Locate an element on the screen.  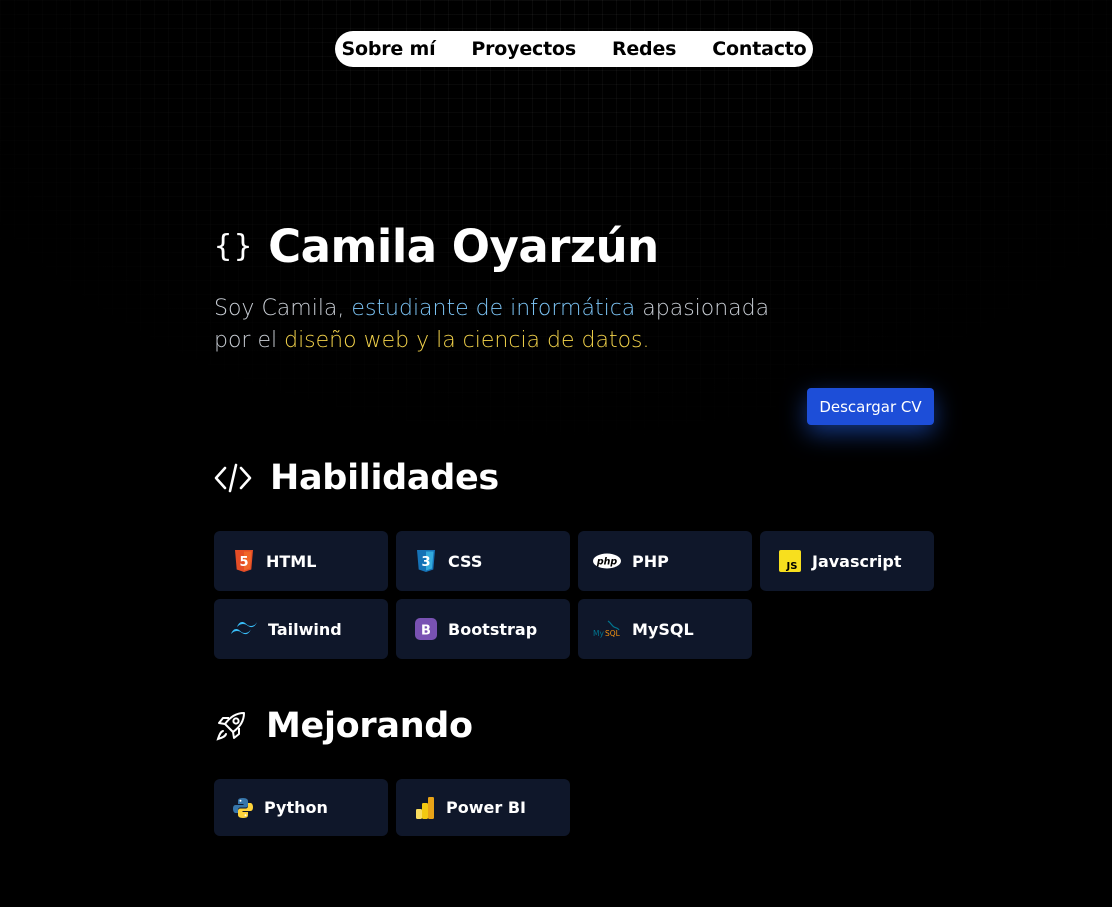
learning-label-powerbi: Power BI is located at coordinates (486, 807).